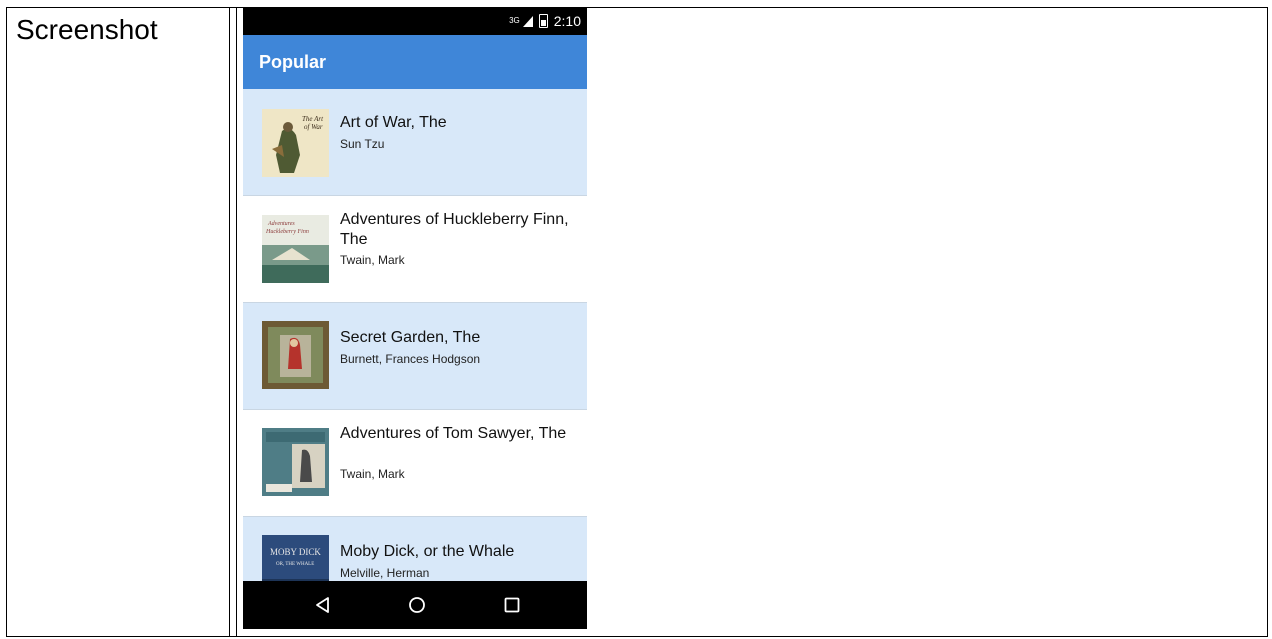 Image resolution: width=1272 pixels, height=639 pixels. Describe the element at coordinates (295, 355) in the screenshot. I see `book-cover-secret-garden` at that location.